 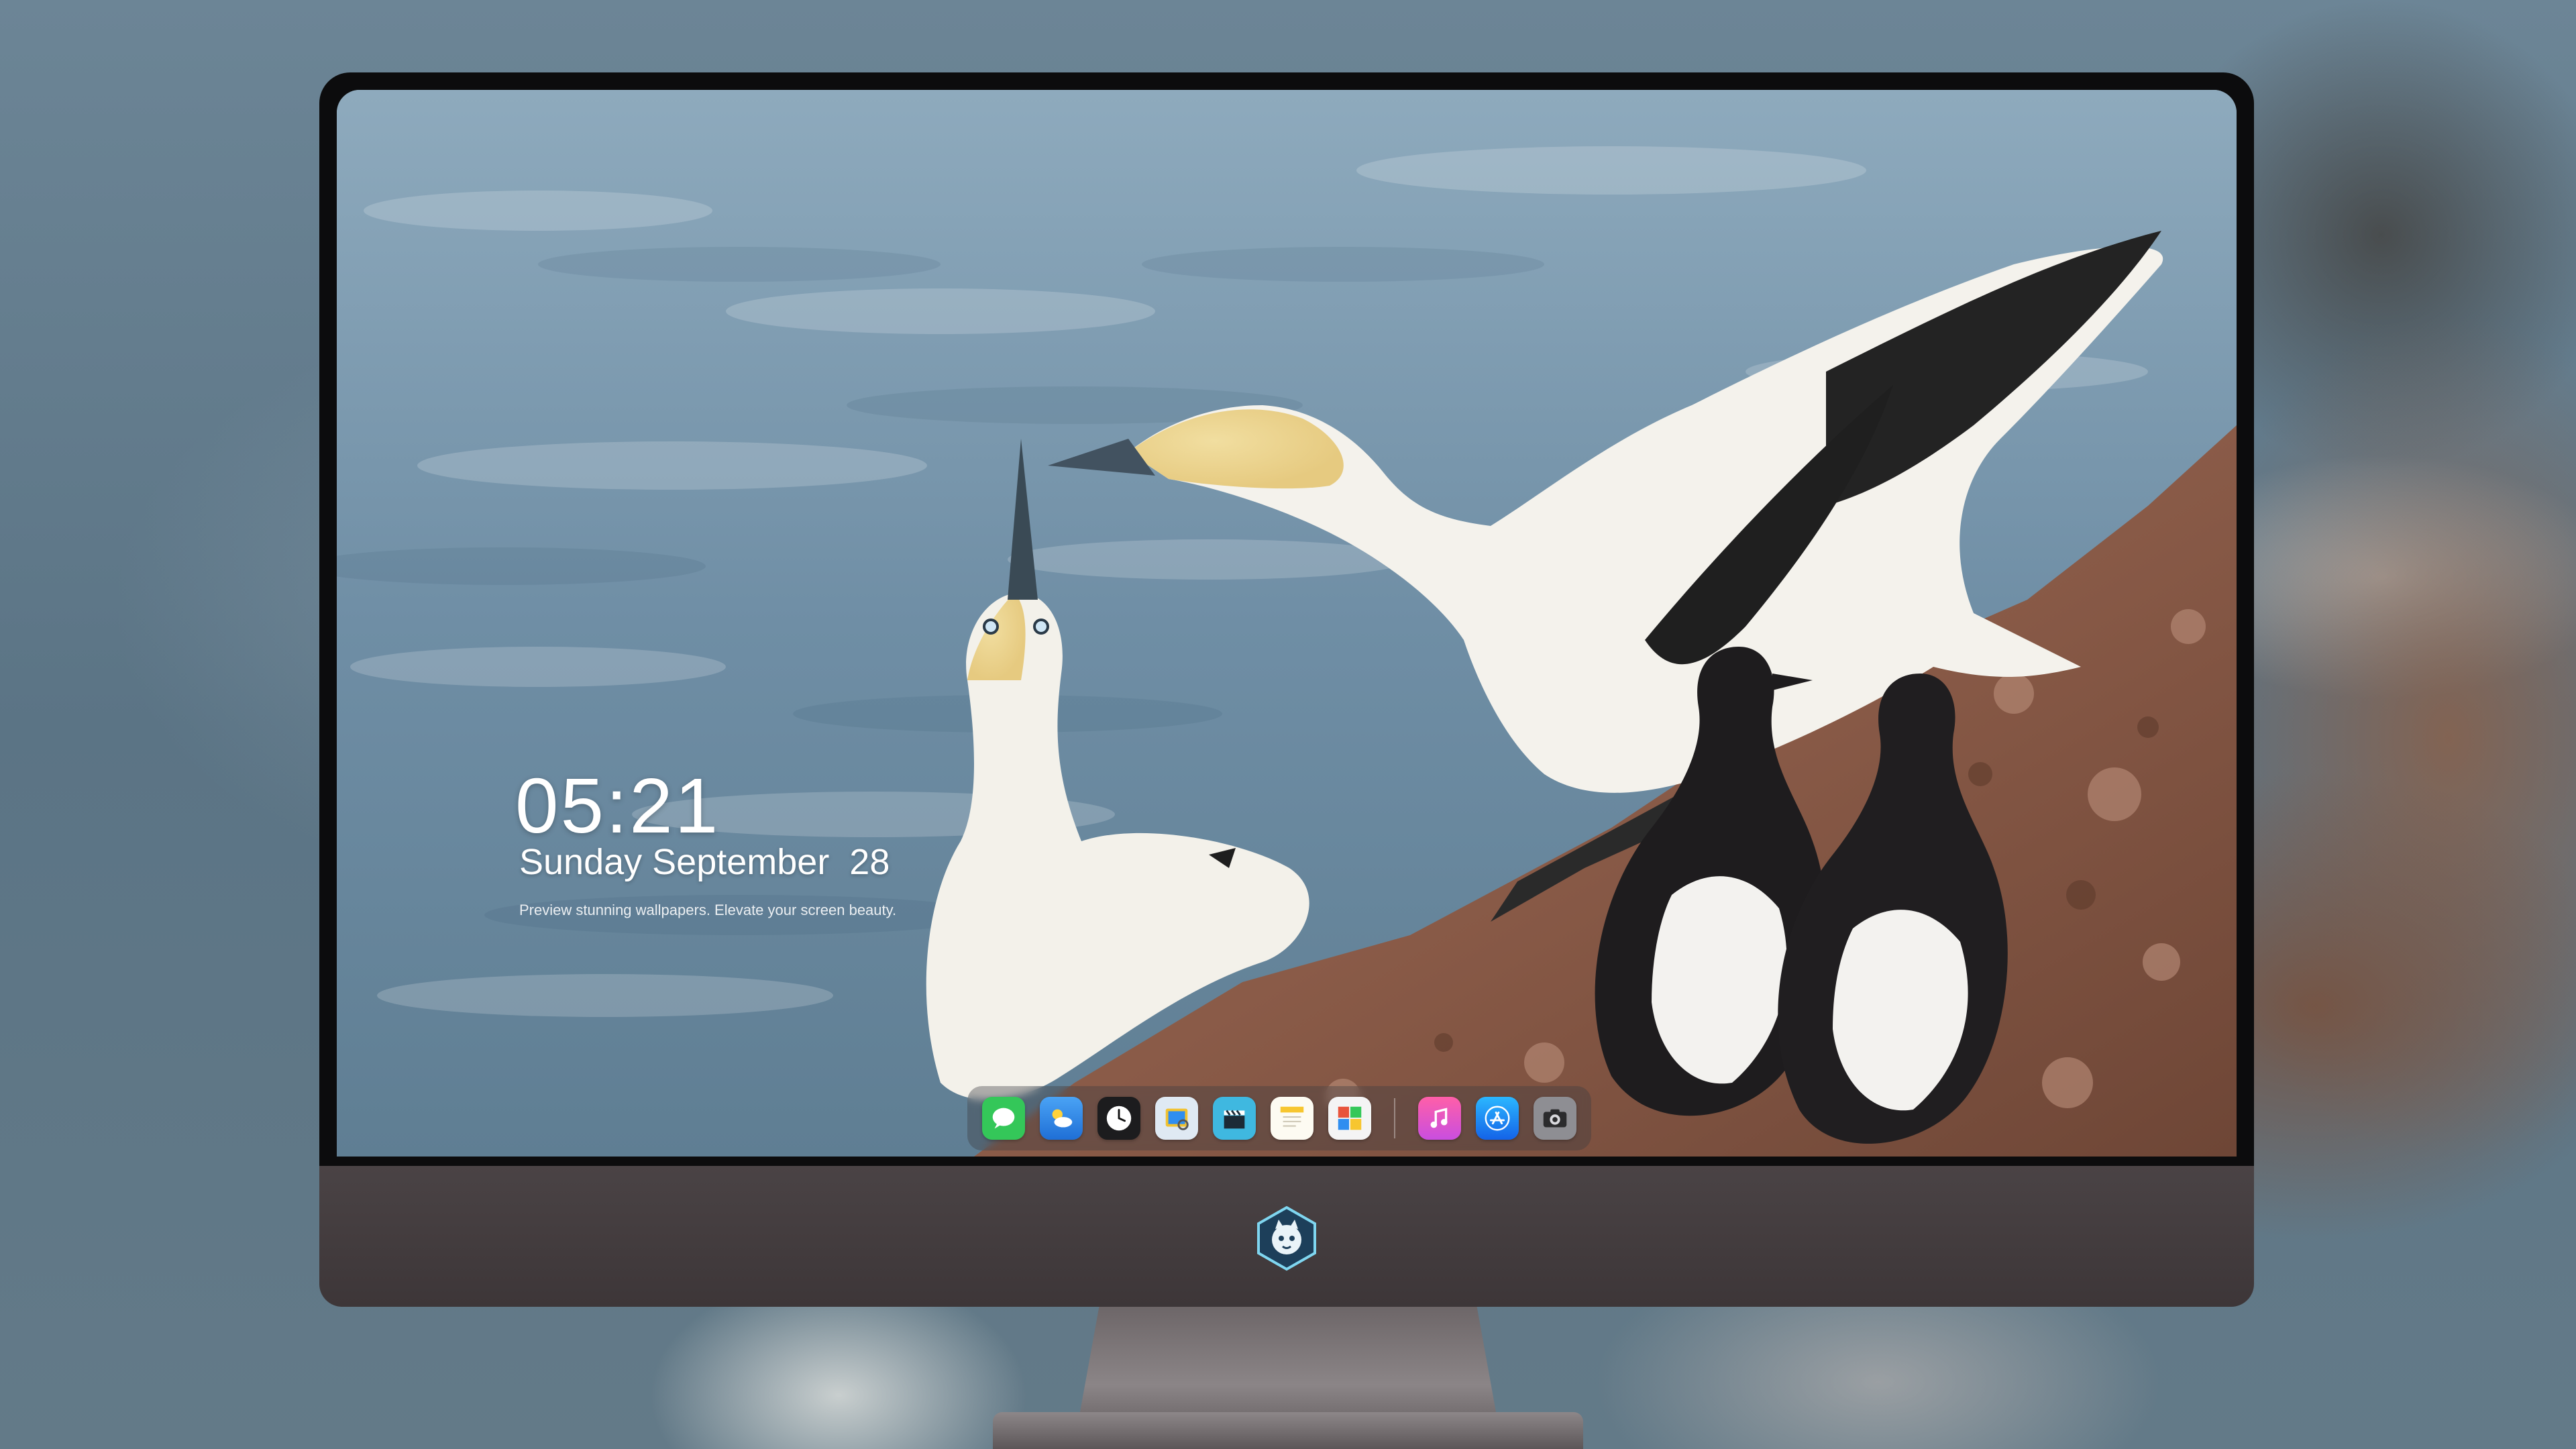 I want to click on dock-separator, so click(x=1394, y=1118).